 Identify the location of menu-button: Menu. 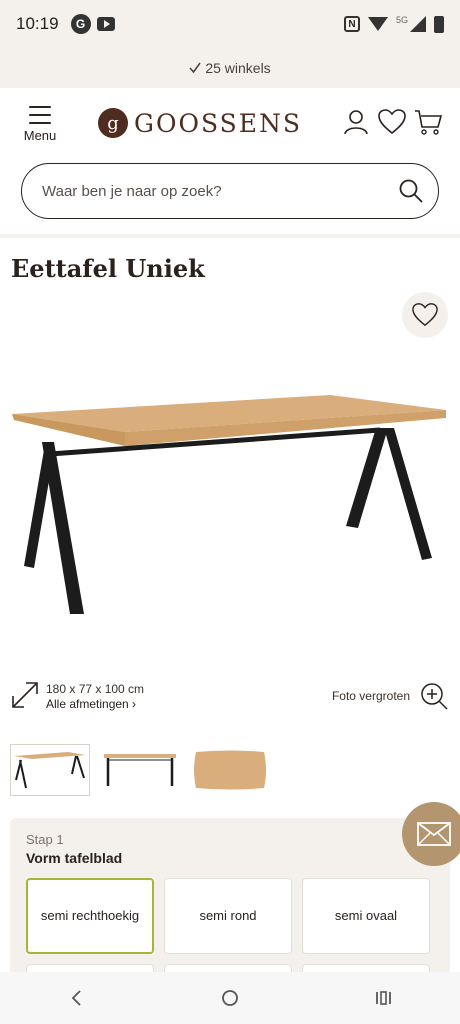
(40, 124).